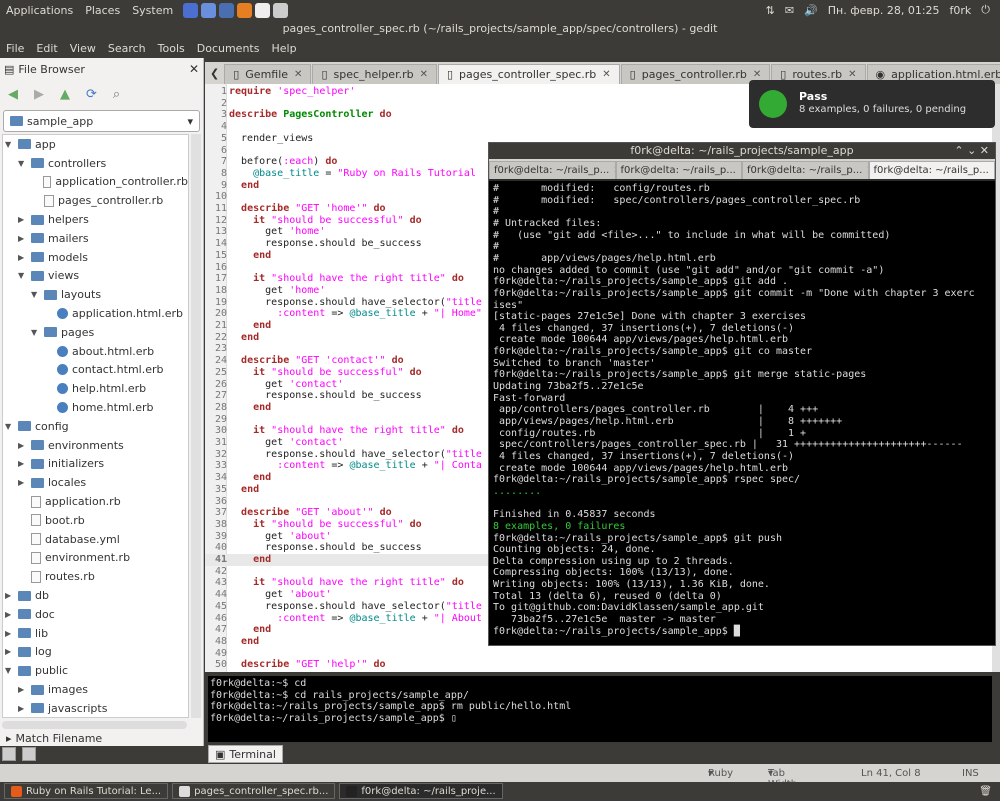 This screenshot has width=1000, height=801. Describe the element at coordinates (95, 407) in the screenshot. I see `tree-item: home.html.erb` at that location.